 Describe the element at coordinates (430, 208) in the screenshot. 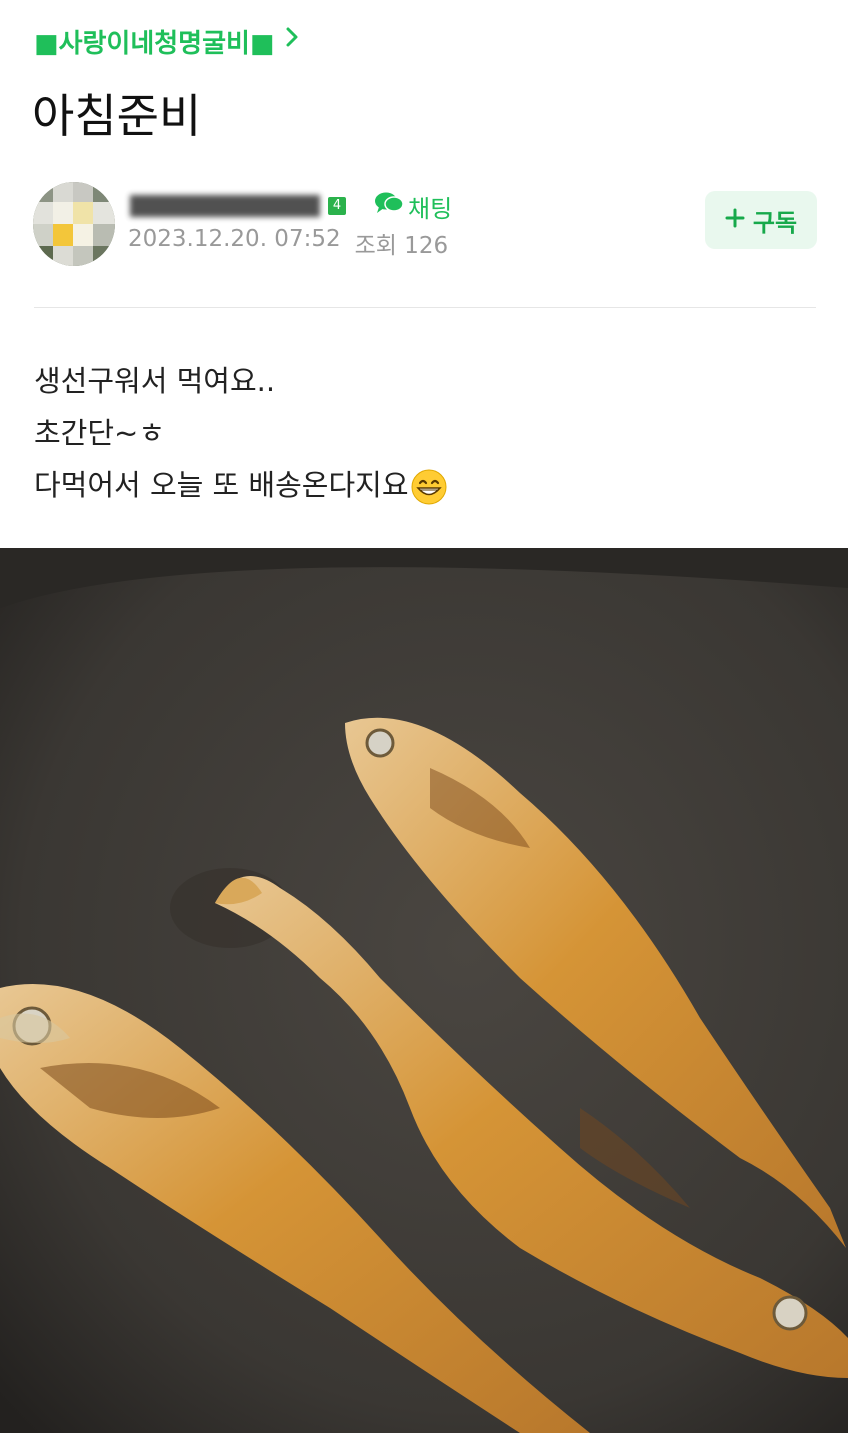

I see `chat-label: 채팅` at that location.